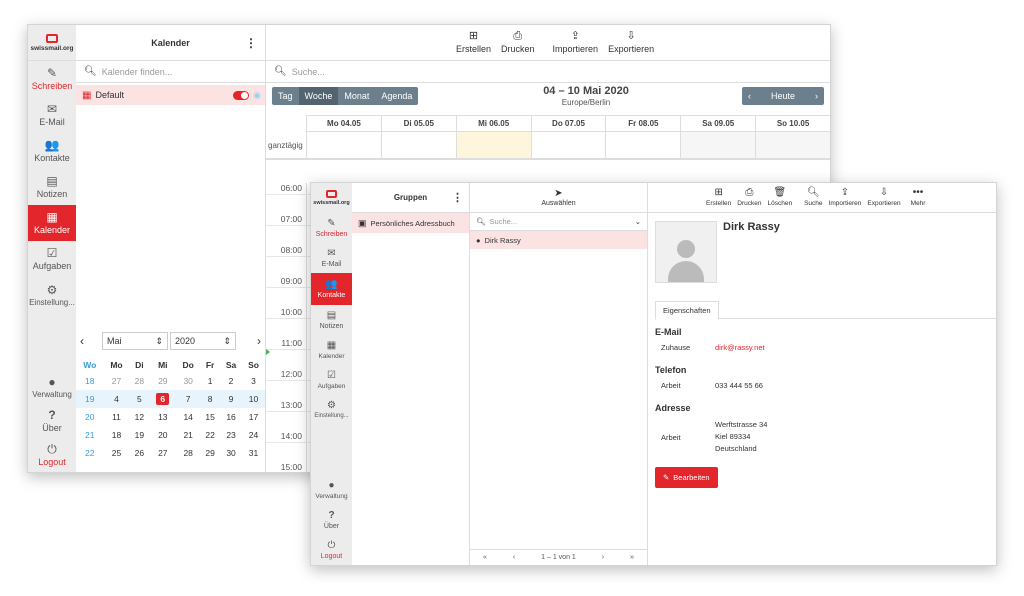 The width and height of the screenshot is (1024, 596). Describe the element at coordinates (162, 435) in the screenshot. I see `day-cell: 20` at that location.